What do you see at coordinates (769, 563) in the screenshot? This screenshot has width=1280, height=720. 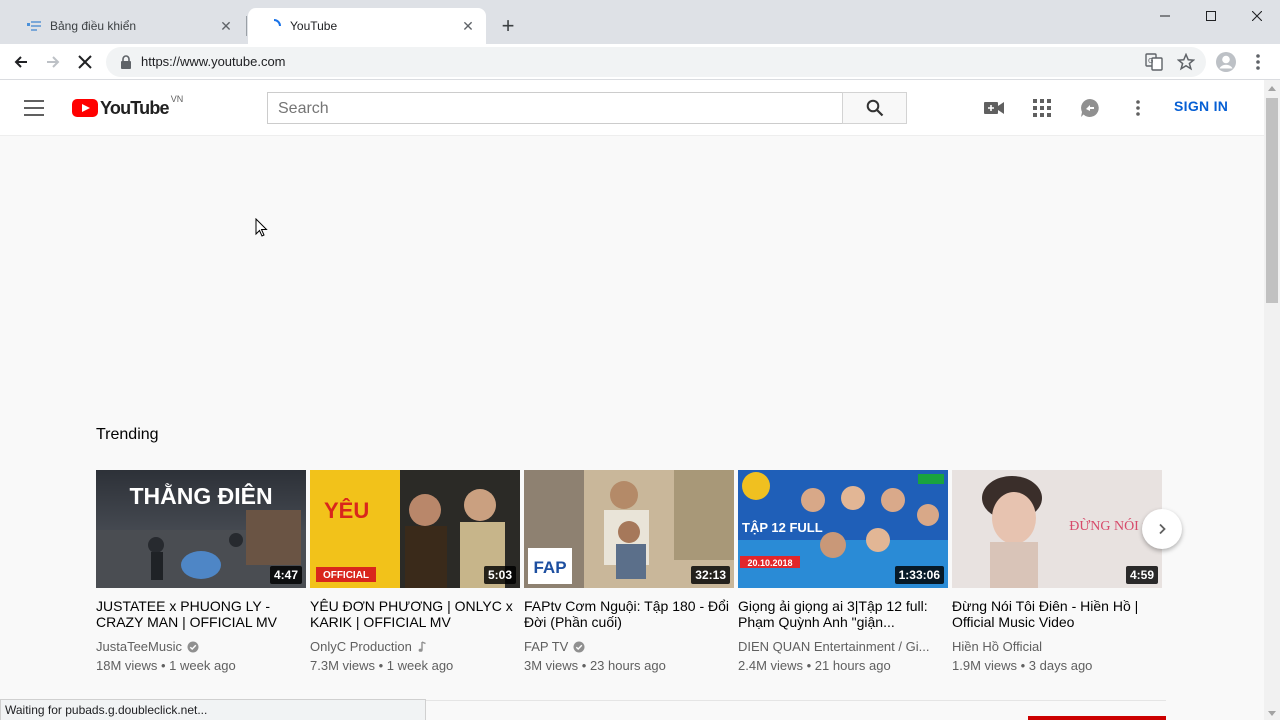 I see `thumbnail-date-text: 20.10.2018` at bounding box center [769, 563].